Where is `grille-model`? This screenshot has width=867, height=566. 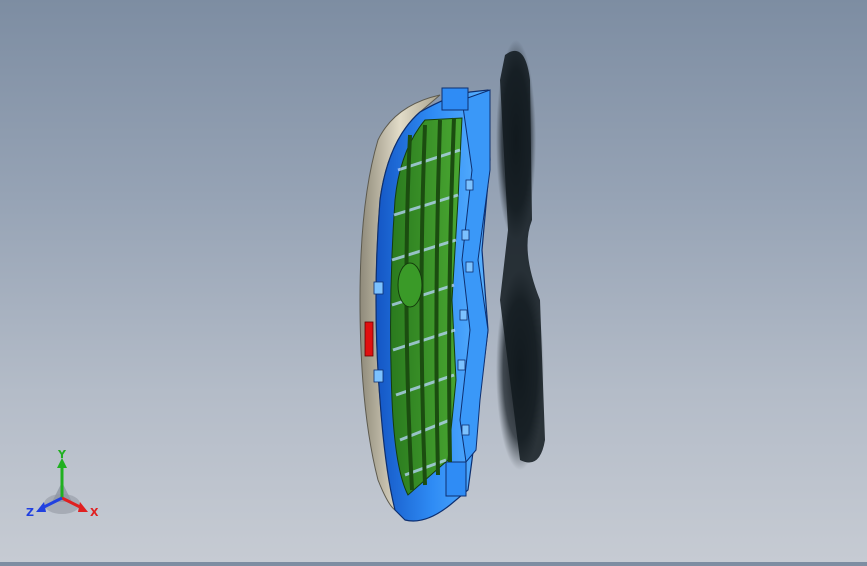
grille-model is located at coordinates (425, 304).